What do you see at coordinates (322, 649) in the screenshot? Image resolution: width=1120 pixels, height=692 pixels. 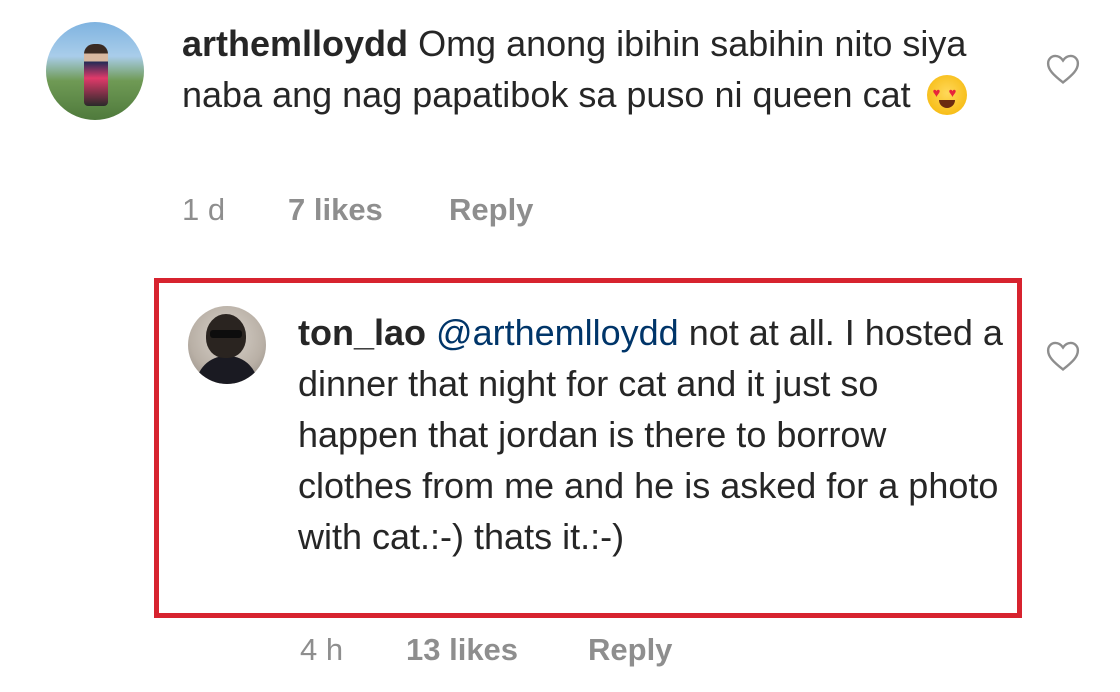 I see `reply-time: 4 h` at bounding box center [322, 649].